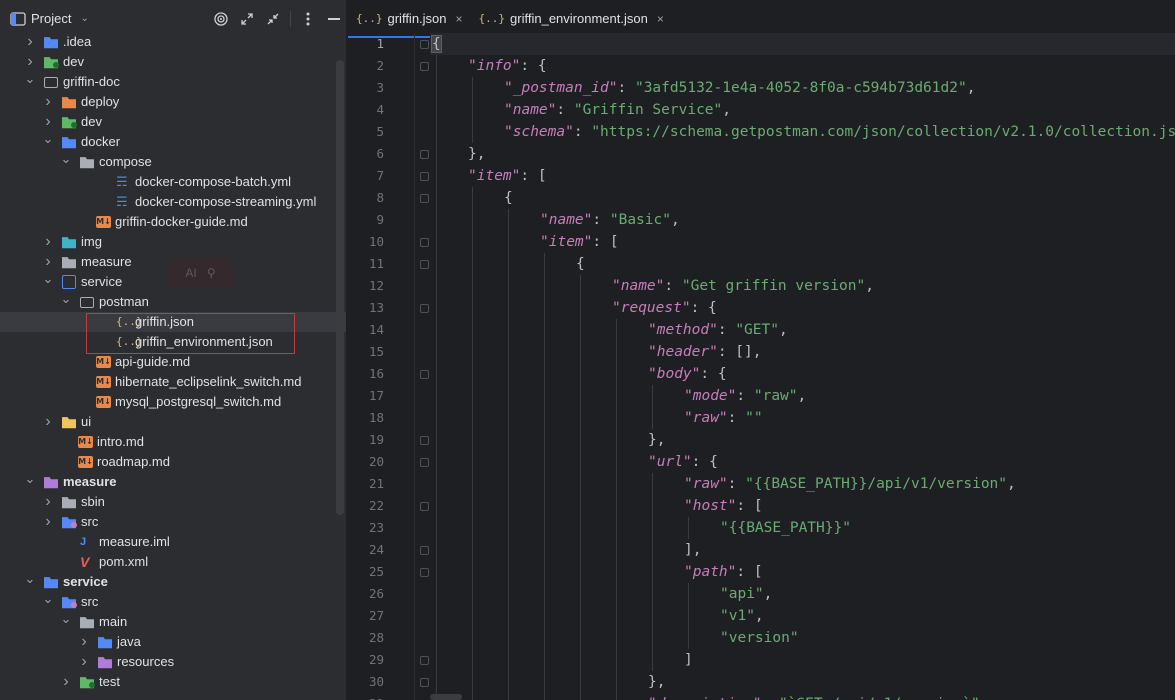 This screenshot has width=1175, height=700. What do you see at coordinates (173, 462) in the screenshot?
I see `tree-item: M↓ roadmap.md` at bounding box center [173, 462].